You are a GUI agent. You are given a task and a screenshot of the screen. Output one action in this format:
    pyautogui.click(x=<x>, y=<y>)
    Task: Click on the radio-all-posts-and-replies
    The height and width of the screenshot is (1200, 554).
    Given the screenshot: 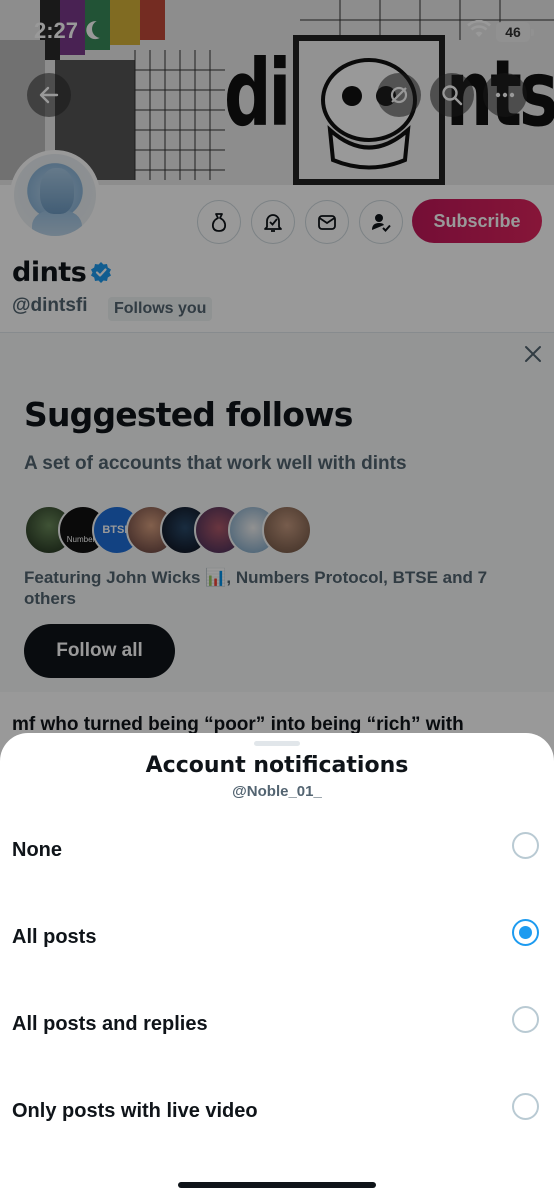 What is the action you would take?
    pyautogui.click(x=525, y=1019)
    